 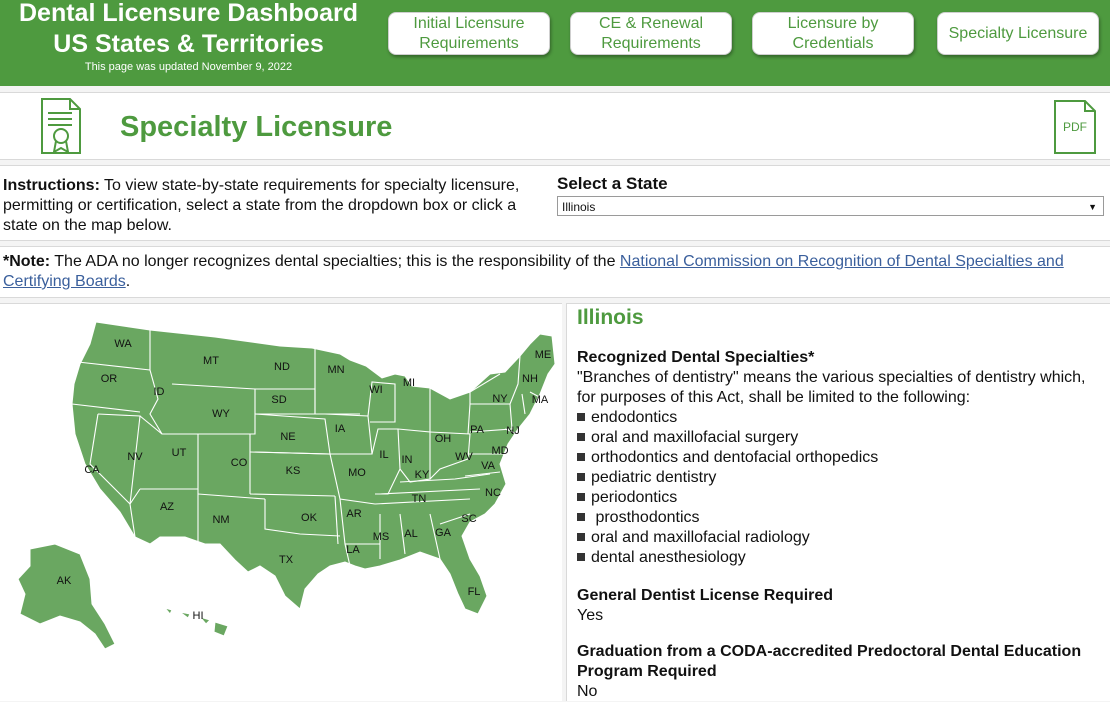 What do you see at coordinates (256, 127) in the screenshot?
I see `page-title: Specialty Licensure` at bounding box center [256, 127].